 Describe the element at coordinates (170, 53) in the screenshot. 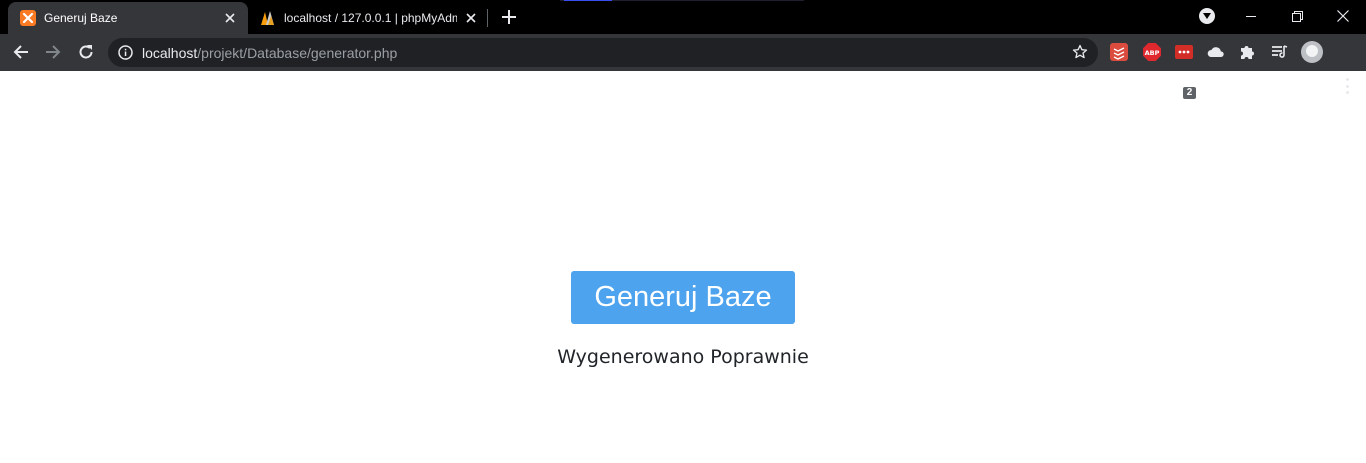

I see `url-host: localhost` at that location.